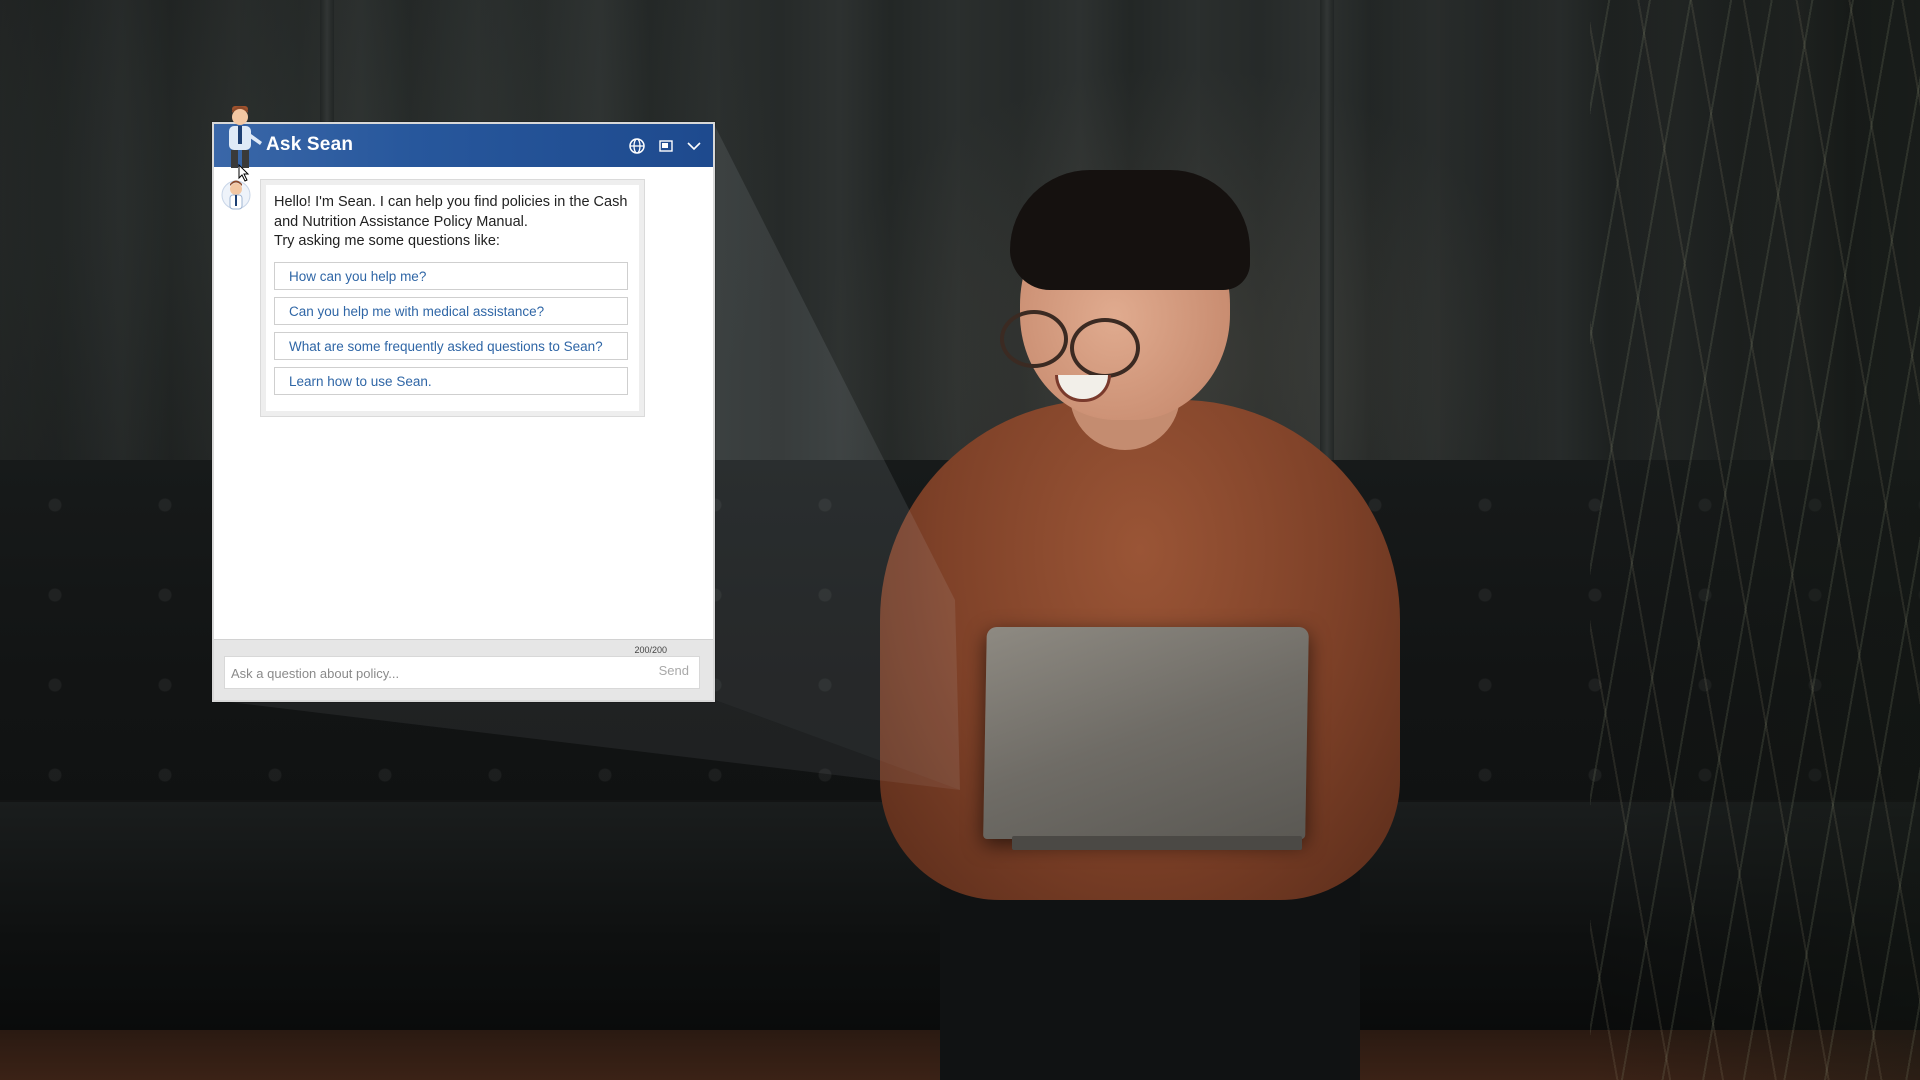 The width and height of the screenshot is (1920, 1080). Describe the element at coordinates (310, 144) in the screenshot. I see `chat-title: Ask Sean` at that location.